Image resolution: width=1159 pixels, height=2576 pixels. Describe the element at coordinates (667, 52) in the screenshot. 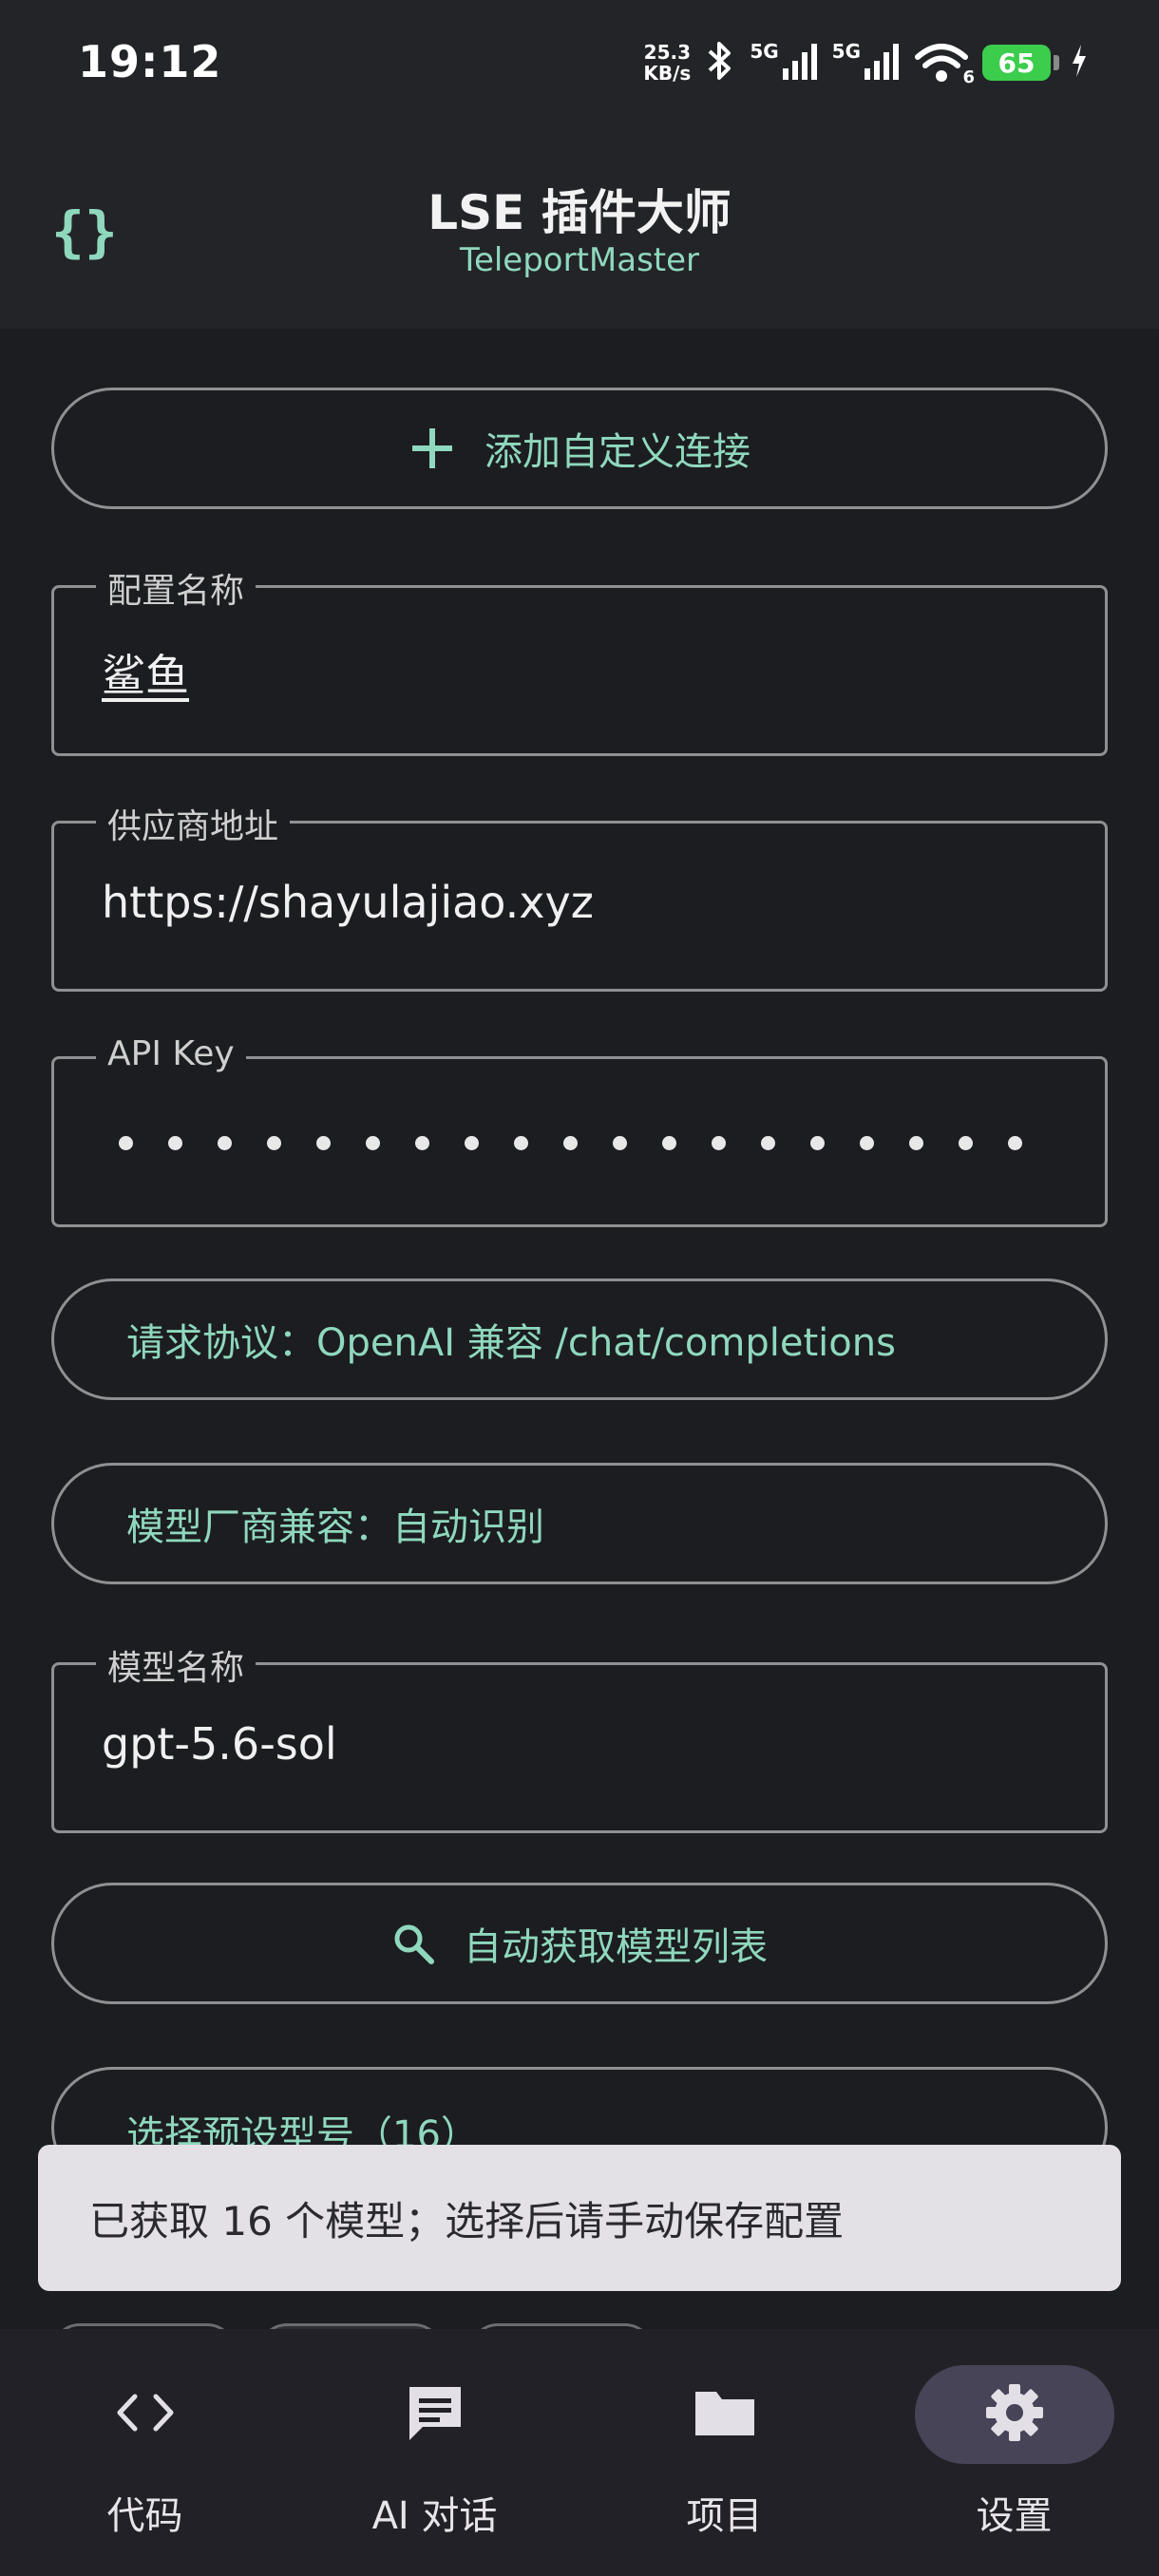

I see `network-speed-value: 25.3` at that location.